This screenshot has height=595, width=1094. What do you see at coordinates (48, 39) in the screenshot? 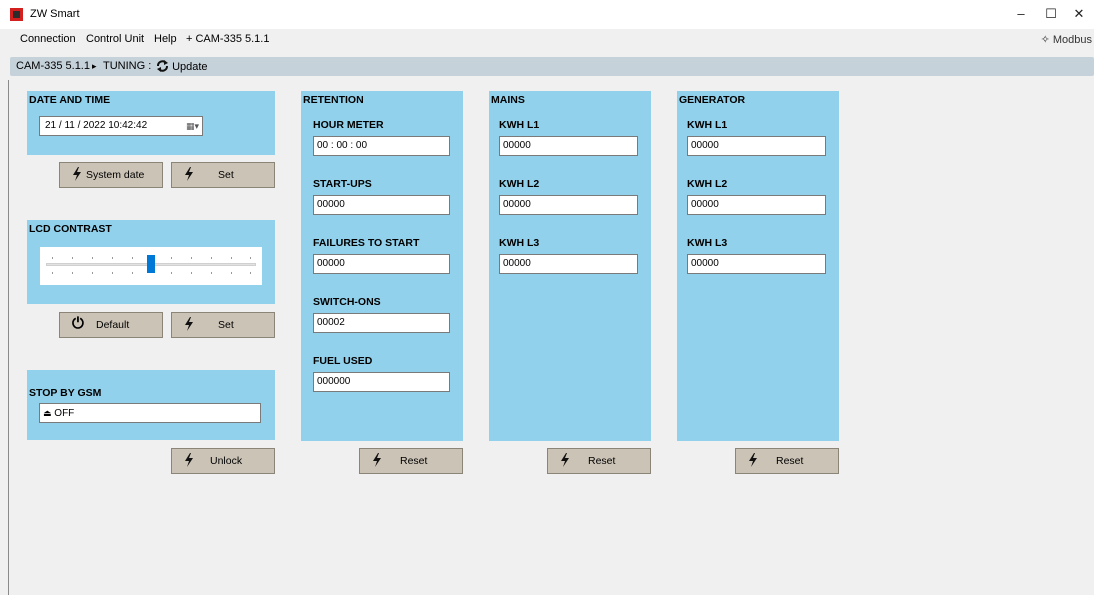
I see `menu-connection: Connection` at bounding box center [48, 39].